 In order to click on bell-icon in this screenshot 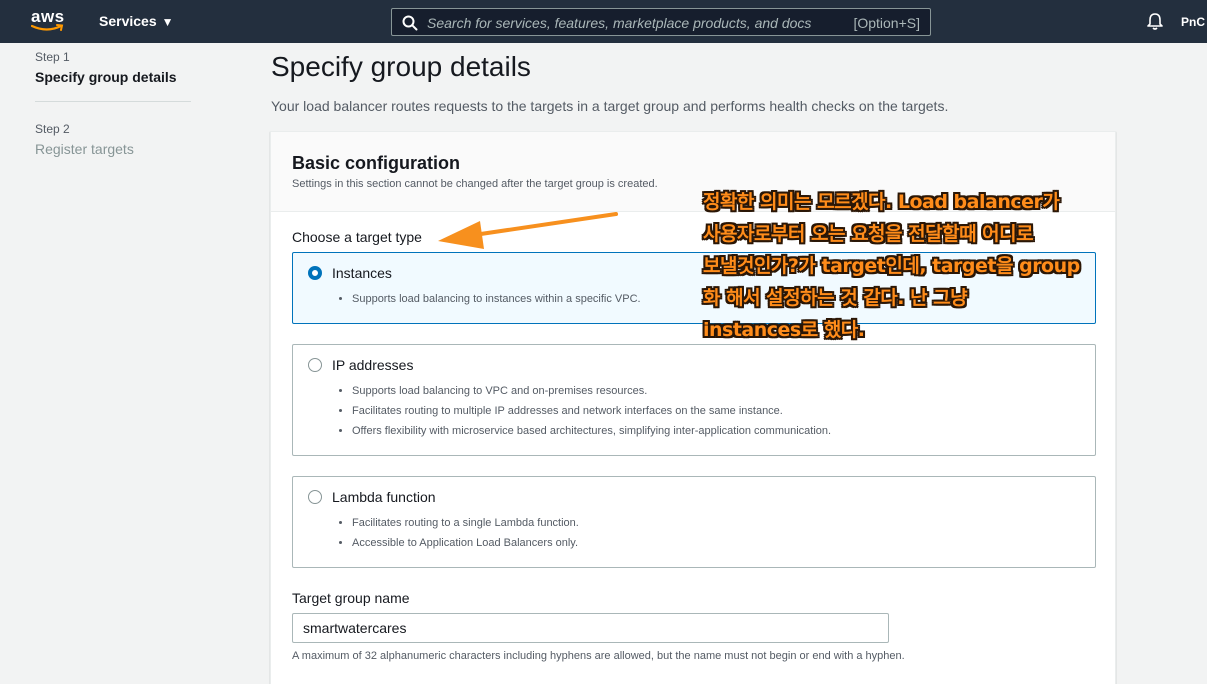, I will do `click(1155, 21)`.